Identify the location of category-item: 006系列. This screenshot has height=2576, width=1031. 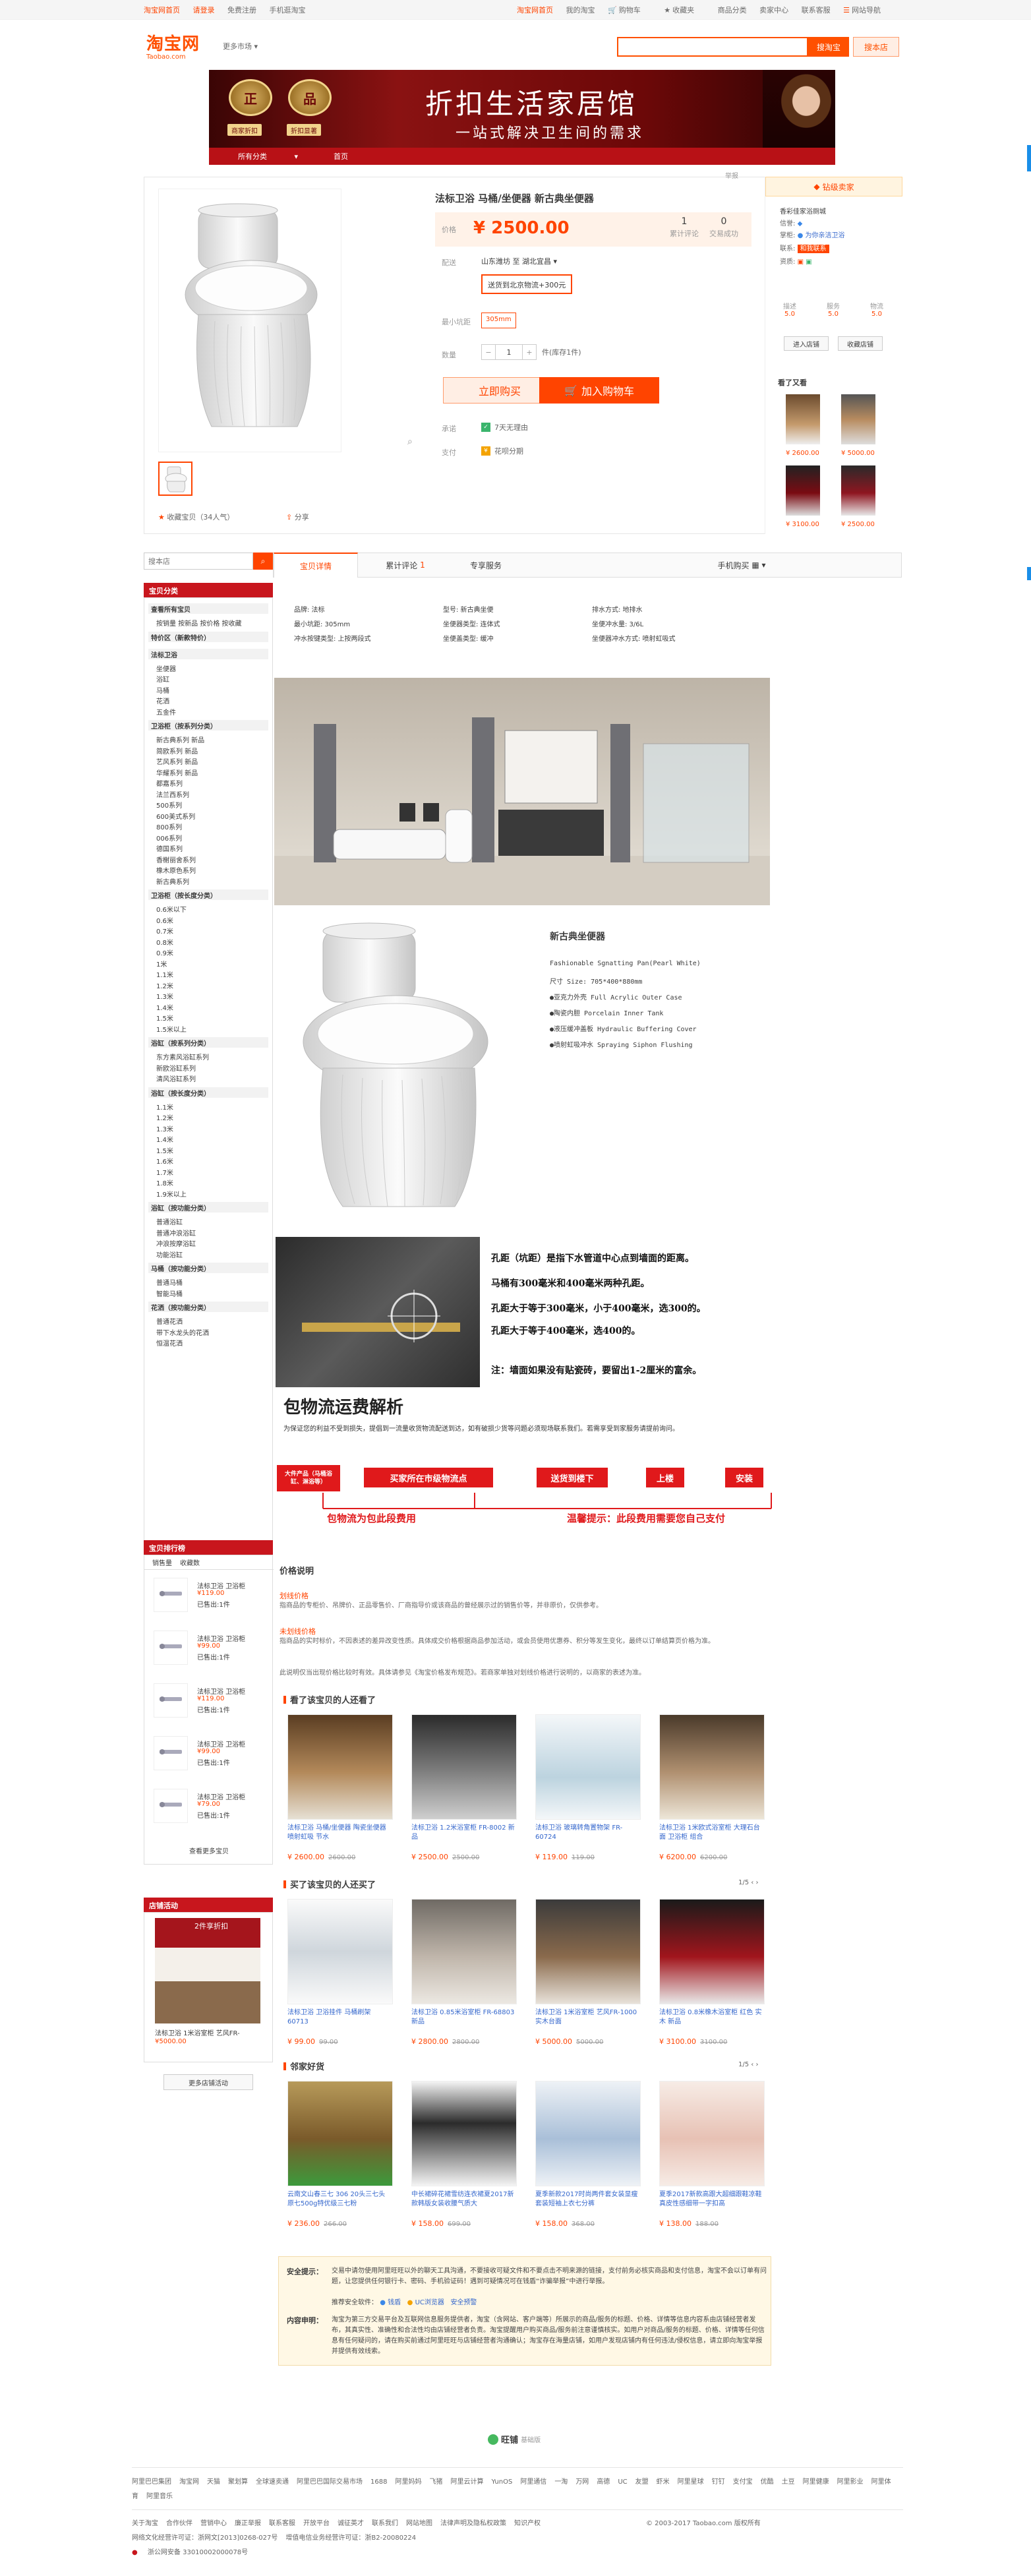
(169, 838).